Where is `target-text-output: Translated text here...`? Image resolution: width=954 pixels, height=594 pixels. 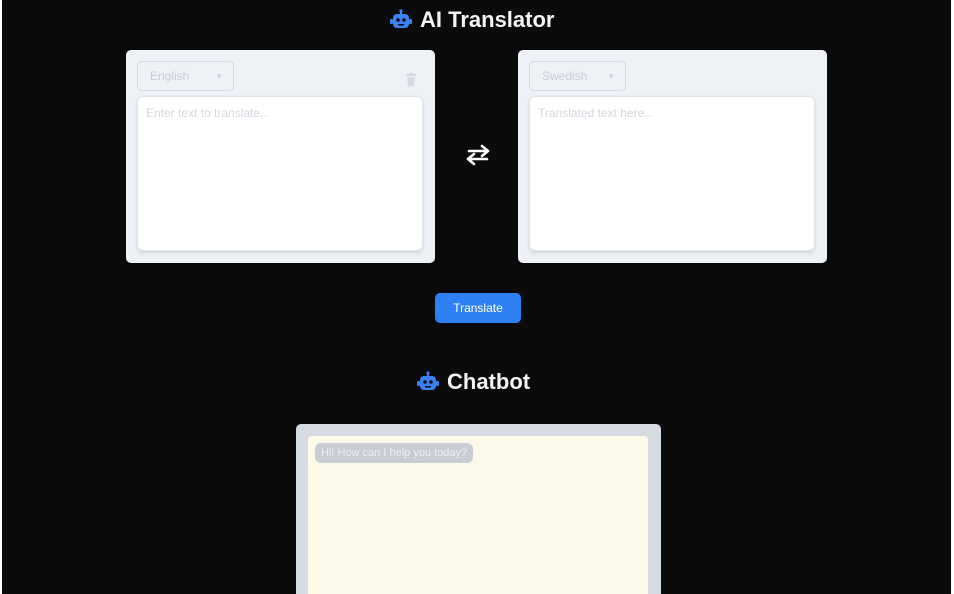 target-text-output: Translated text here... is located at coordinates (672, 173).